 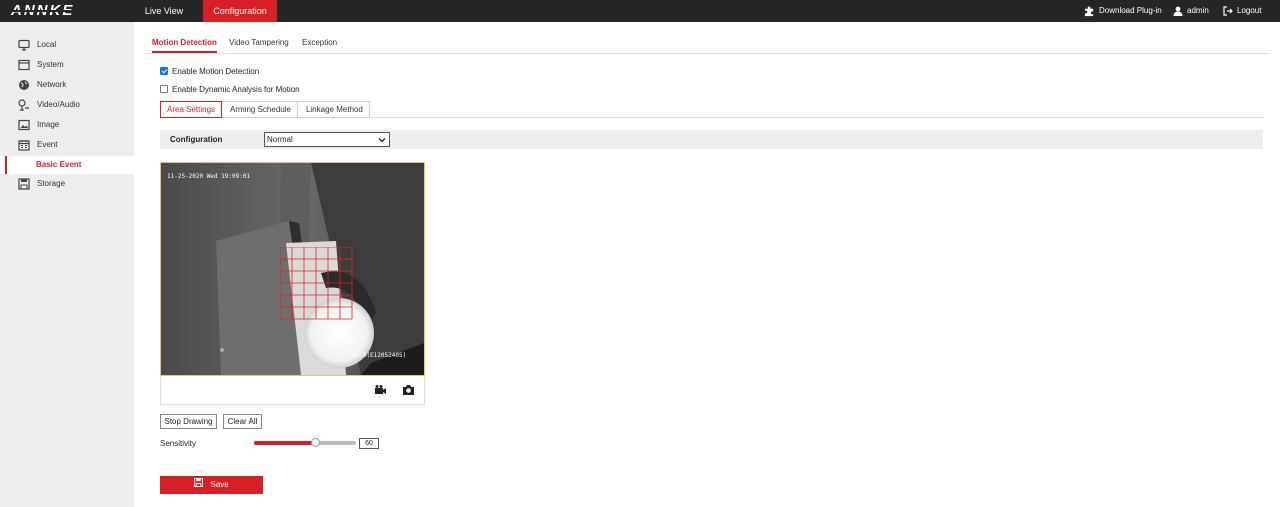 I want to click on calendar-icon, so click(x=24, y=145).